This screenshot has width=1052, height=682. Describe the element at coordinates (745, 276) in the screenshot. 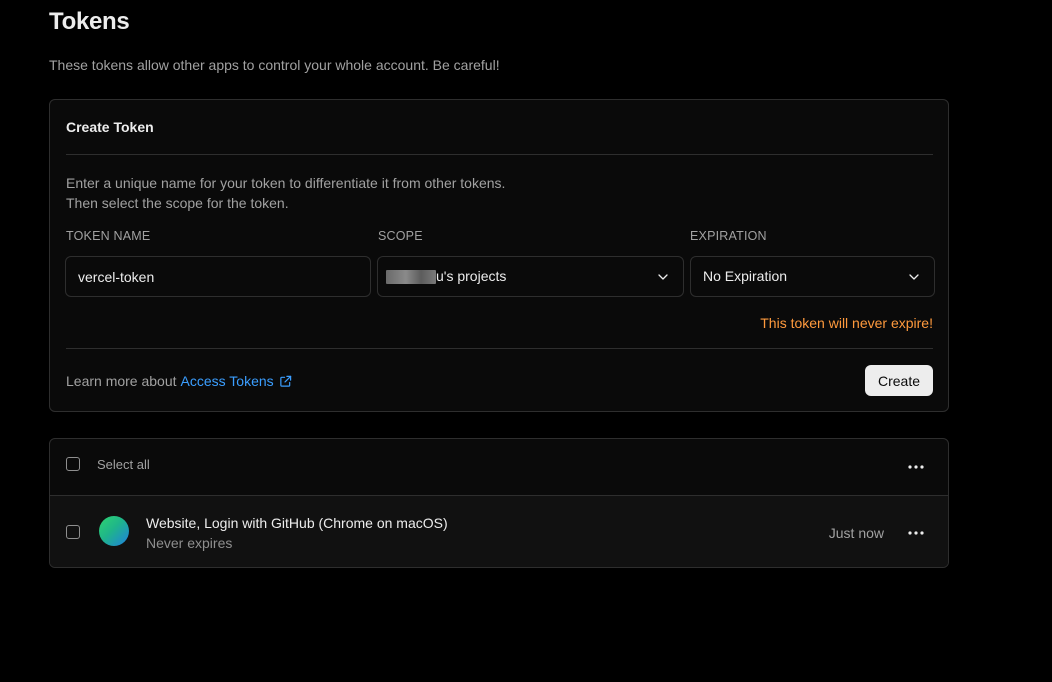

I see `expiration-value: No Expiration` at that location.